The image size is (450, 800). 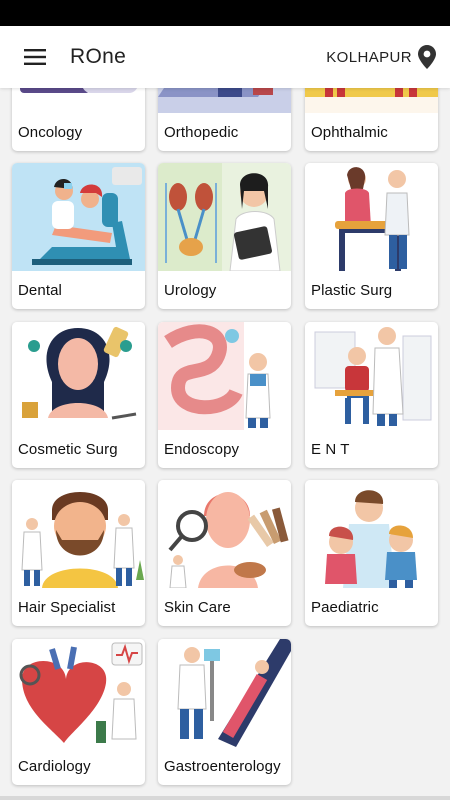 I want to click on location-label: KOLHAPUR, so click(x=369, y=57).